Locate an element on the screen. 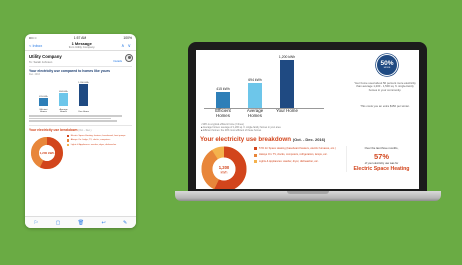  reply-icon: ↩ is located at coordinates (103, 223).